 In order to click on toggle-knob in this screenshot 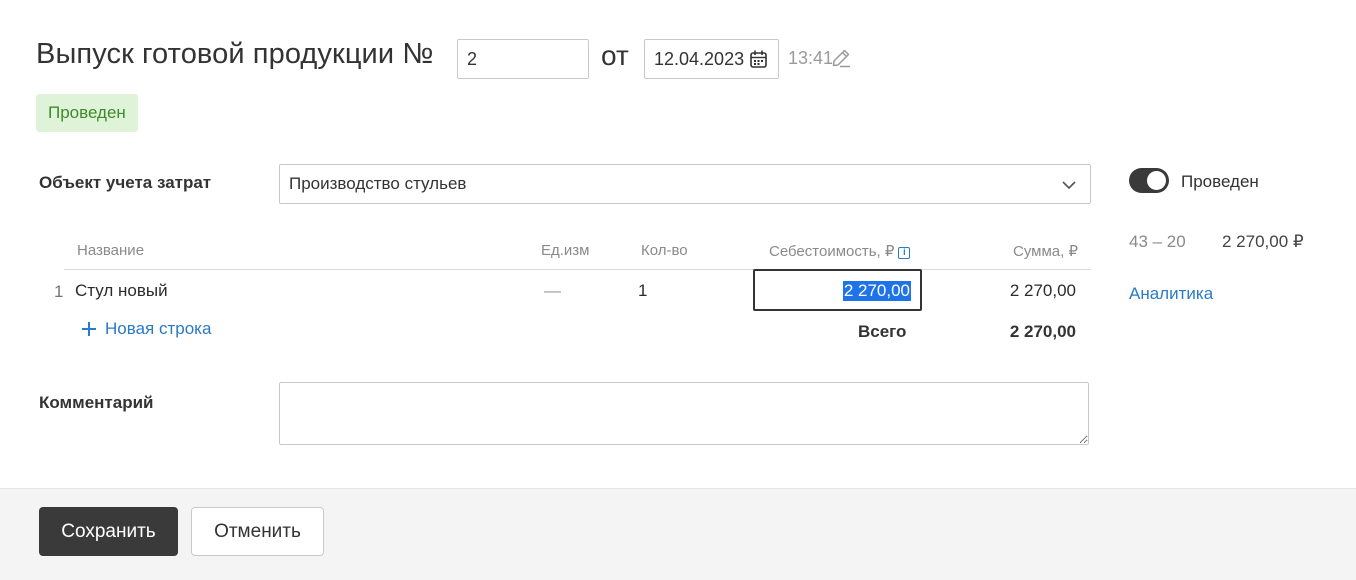, I will do `click(1156, 180)`.